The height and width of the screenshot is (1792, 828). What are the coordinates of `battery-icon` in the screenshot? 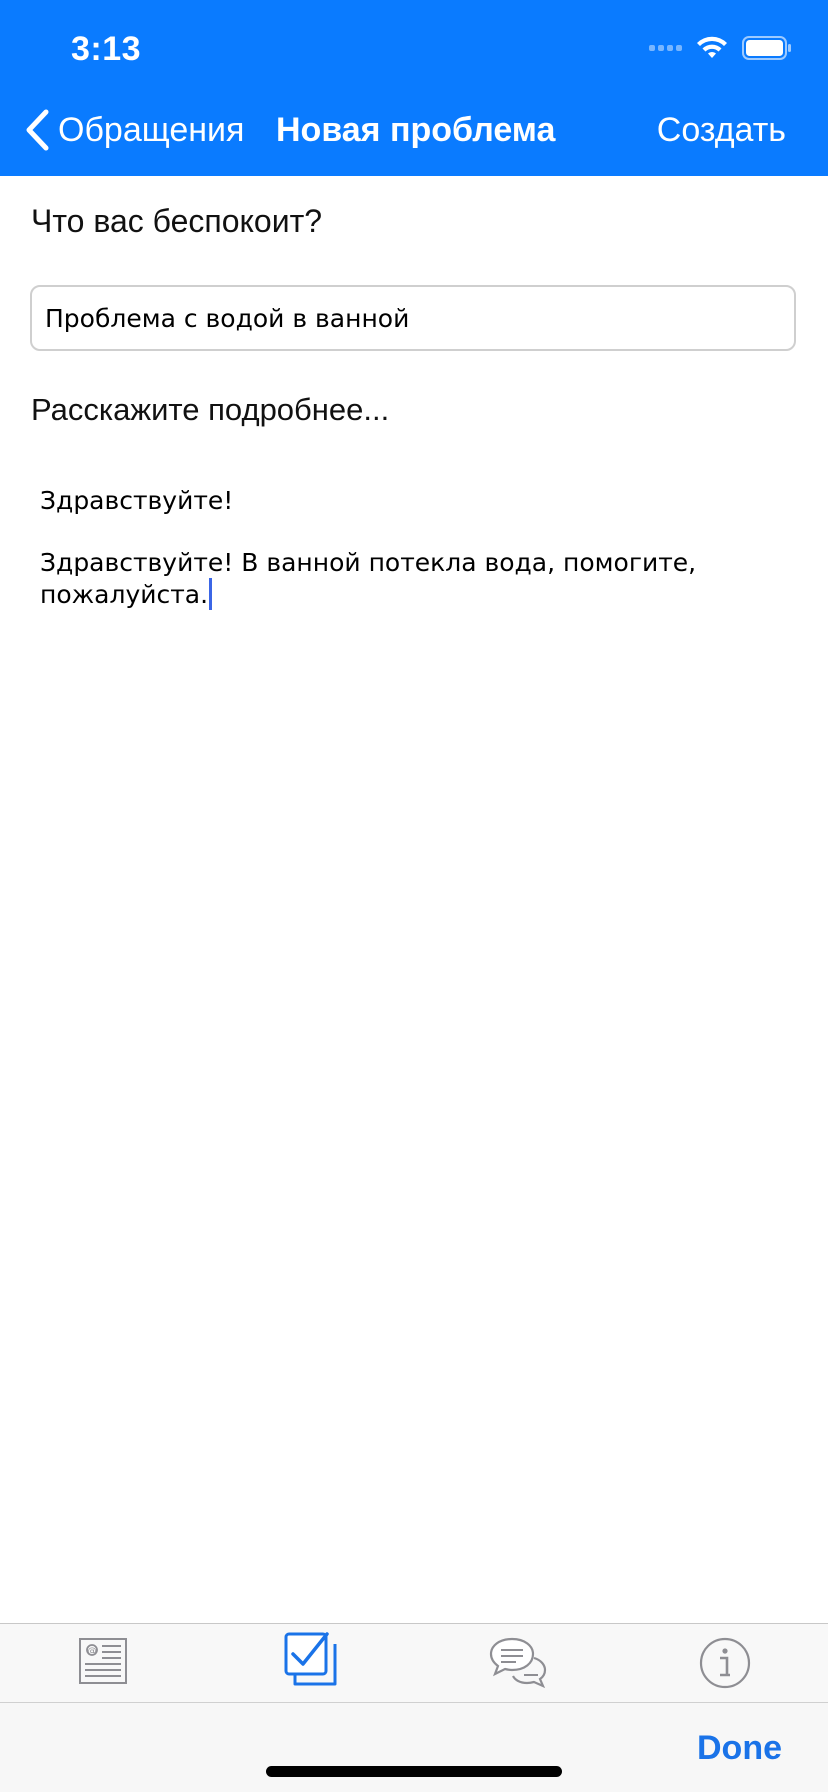 It's located at (767, 48).